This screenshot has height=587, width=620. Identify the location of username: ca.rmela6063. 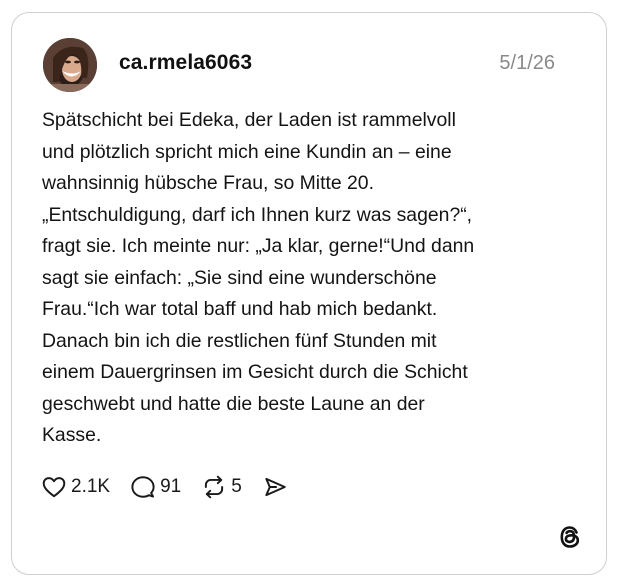
(185, 63).